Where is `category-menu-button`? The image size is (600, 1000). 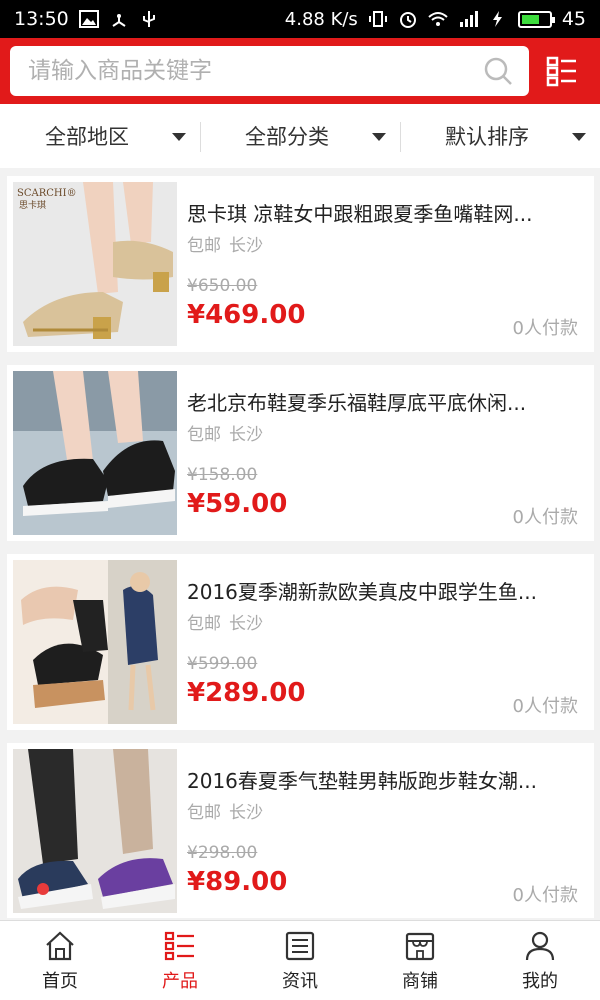 category-menu-button is located at coordinates (562, 71).